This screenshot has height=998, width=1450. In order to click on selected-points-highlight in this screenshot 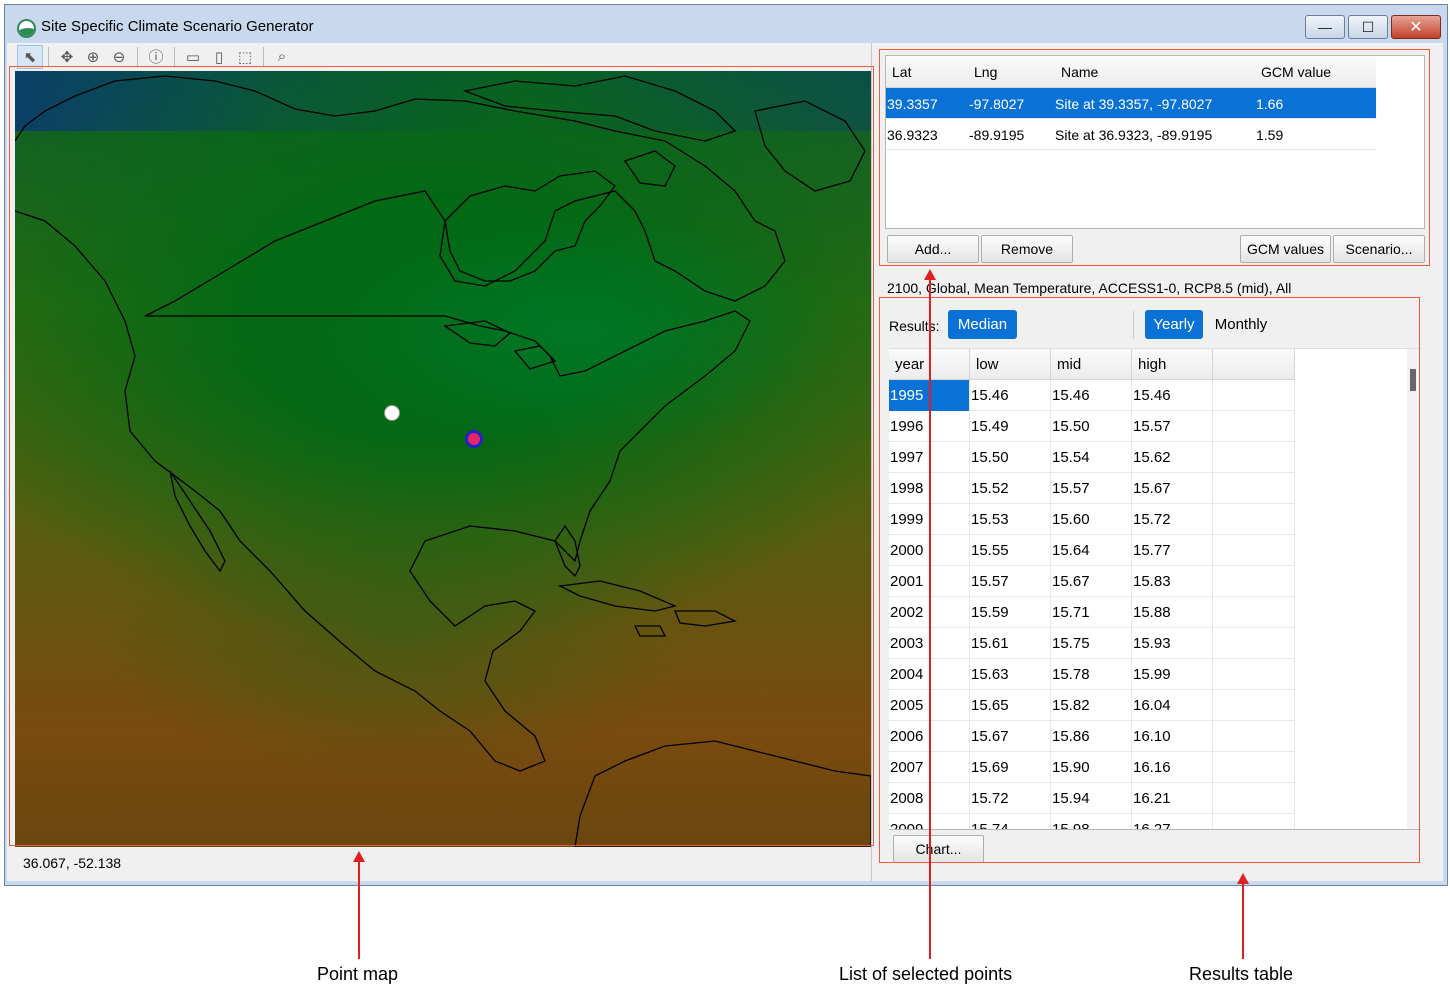, I will do `click(1154, 157)`.